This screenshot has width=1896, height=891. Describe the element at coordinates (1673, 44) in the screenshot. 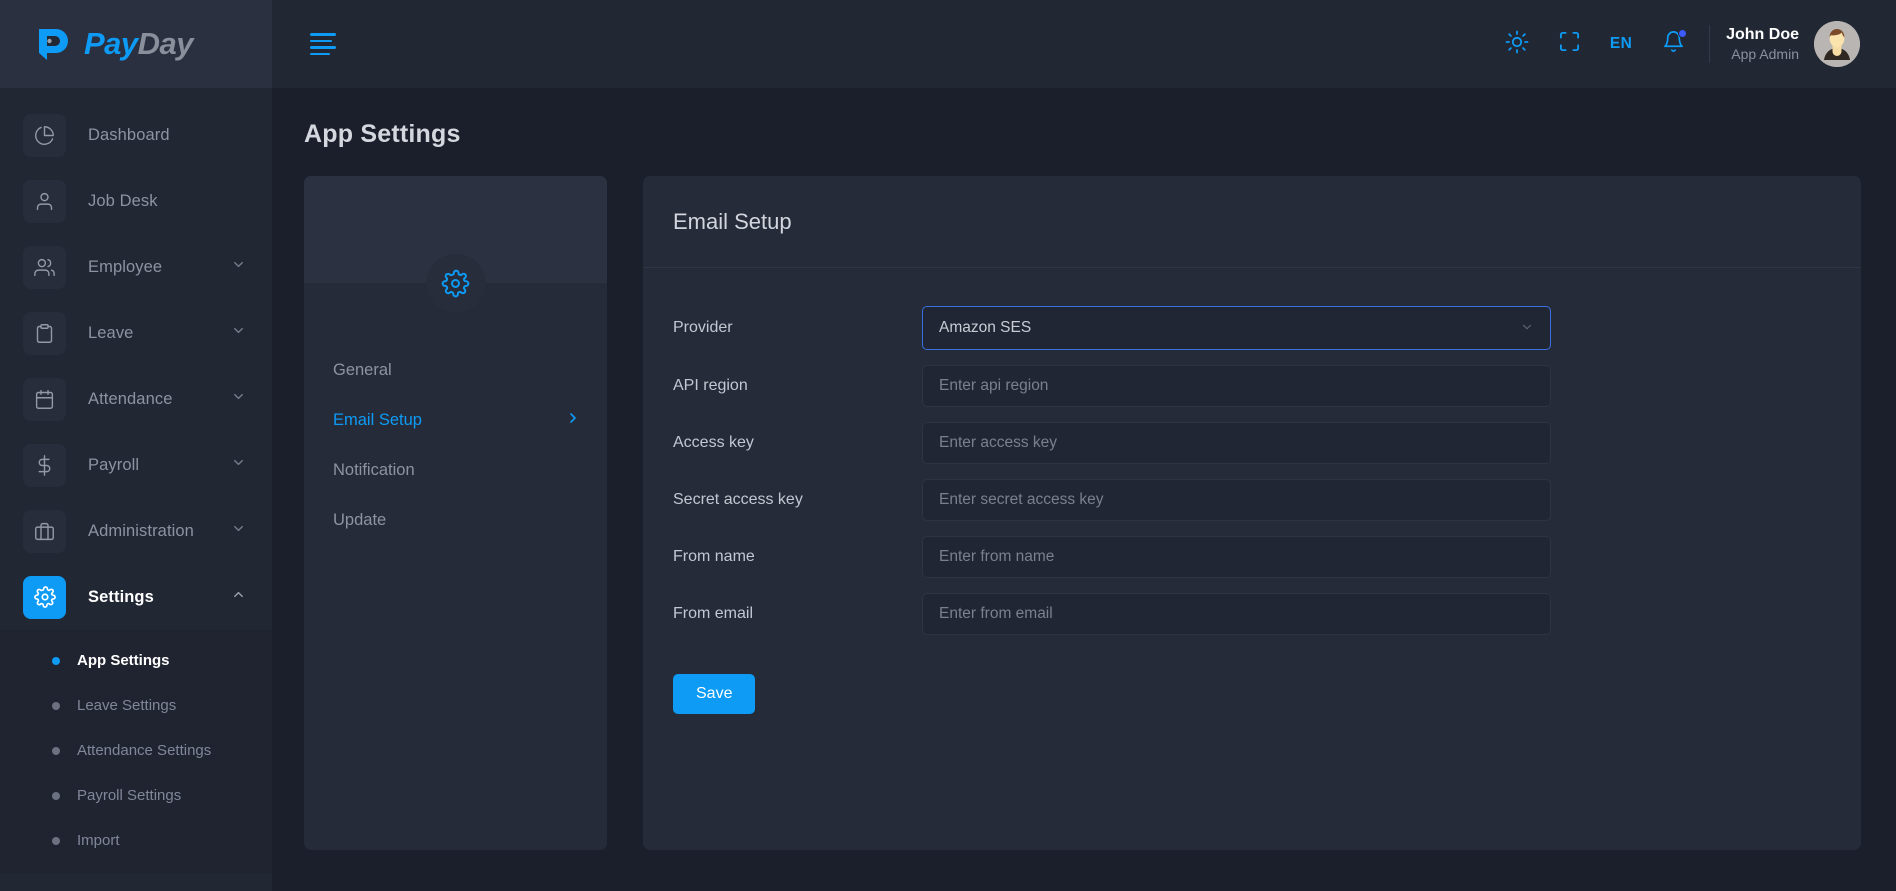

I see `notification-button` at that location.